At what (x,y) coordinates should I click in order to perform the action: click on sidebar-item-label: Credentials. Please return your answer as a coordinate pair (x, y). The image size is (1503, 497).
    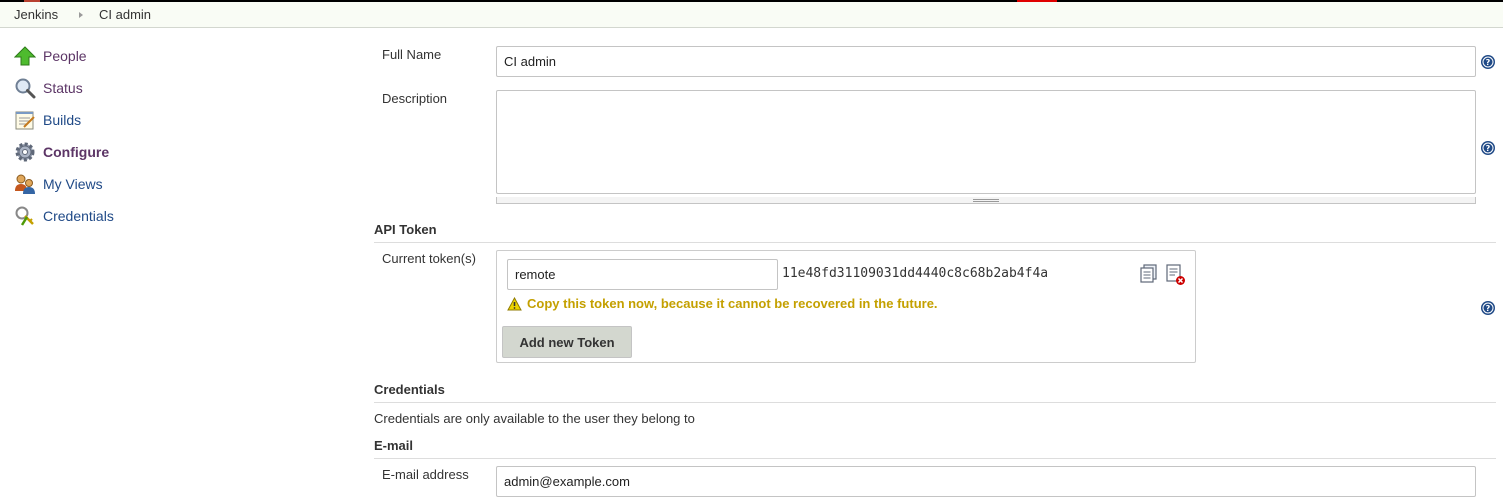
    Looking at the image, I should click on (78, 216).